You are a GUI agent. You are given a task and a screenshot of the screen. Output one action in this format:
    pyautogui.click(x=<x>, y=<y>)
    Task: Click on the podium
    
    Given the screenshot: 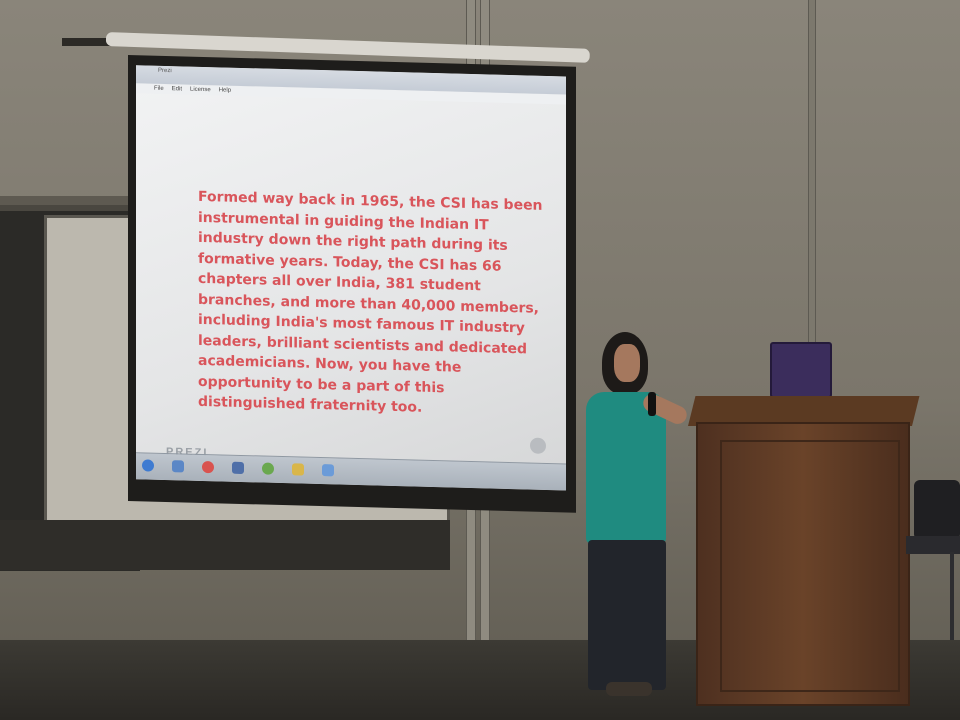 What is the action you would take?
    pyautogui.click(x=804, y=551)
    